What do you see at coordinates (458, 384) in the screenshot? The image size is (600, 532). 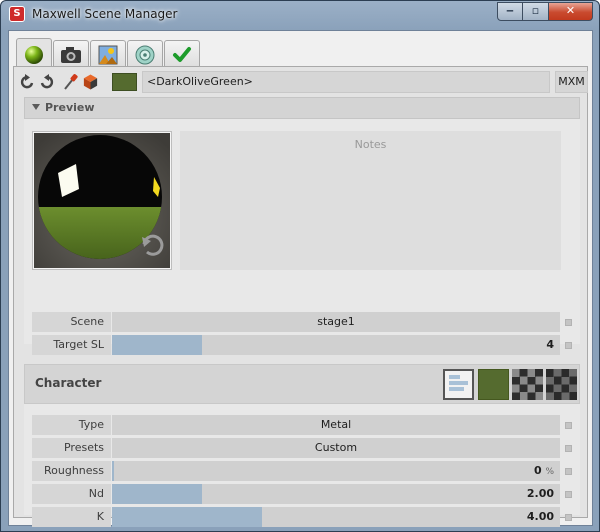 I see `layers-icon` at bounding box center [458, 384].